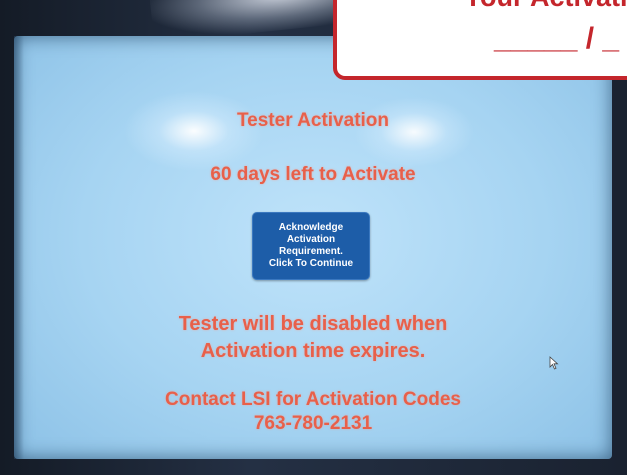  Describe the element at coordinates (313, 120) in the screenshot. I see `screen-title: Tester Activation` at that location.